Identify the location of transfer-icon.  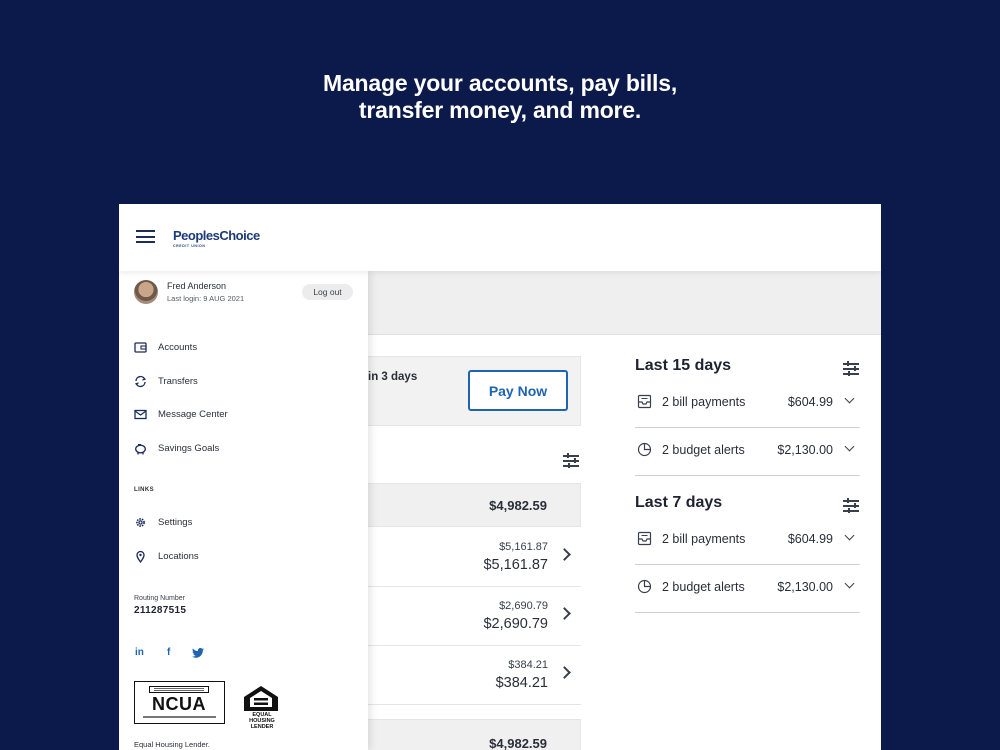
(140, 381).